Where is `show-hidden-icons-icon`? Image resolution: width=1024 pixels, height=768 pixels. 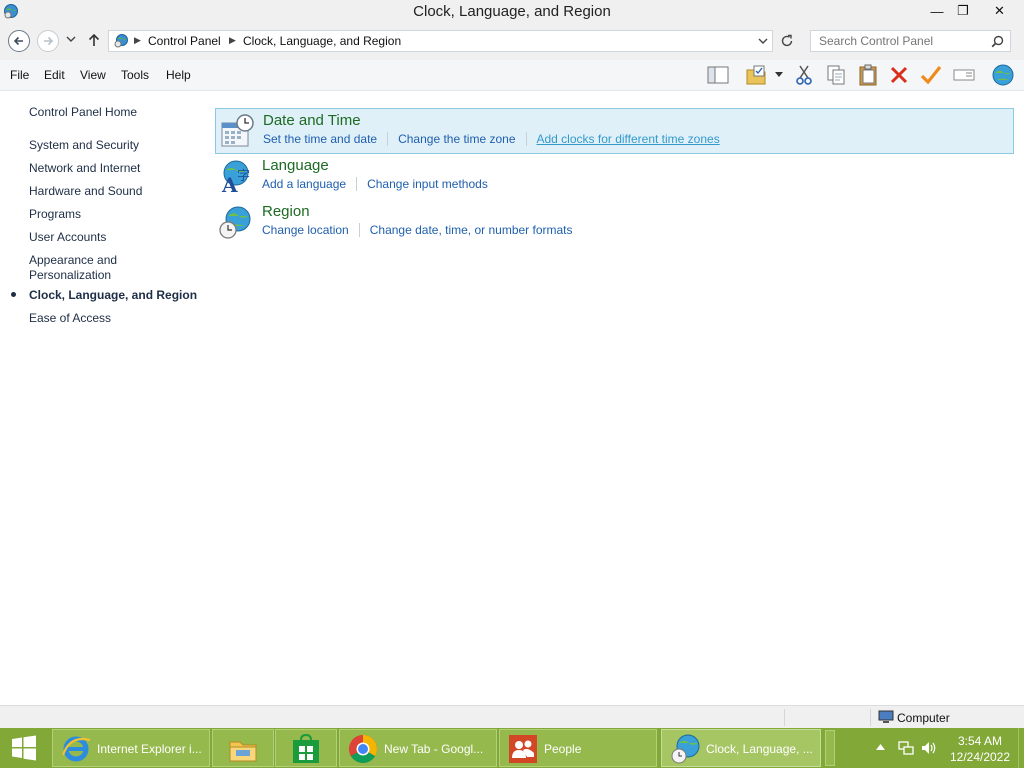
show-hidden-icons-icon is located at coordinates (880, 747).